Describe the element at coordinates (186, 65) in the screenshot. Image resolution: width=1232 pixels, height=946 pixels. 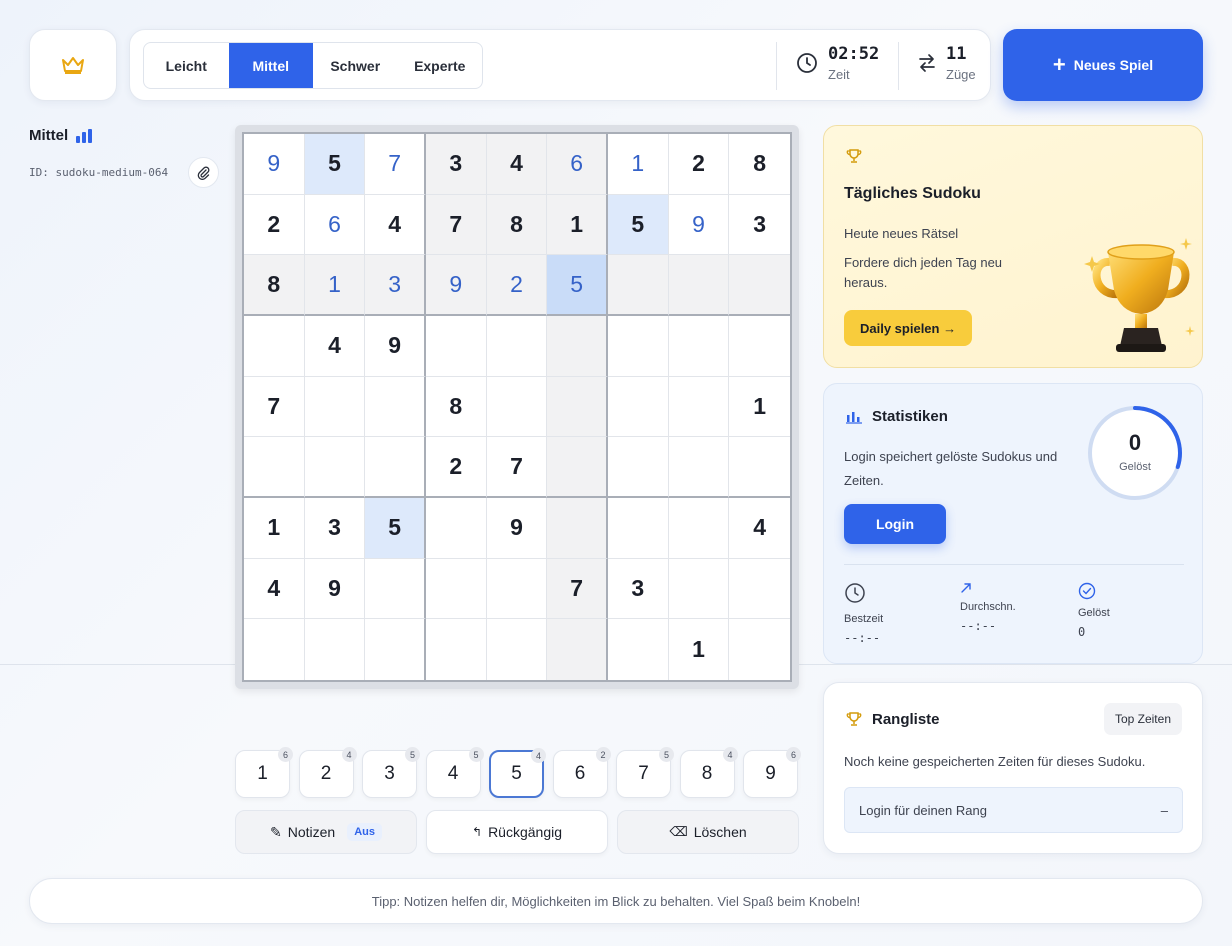
I see `difficulty-leicht: Leicht` at that location.